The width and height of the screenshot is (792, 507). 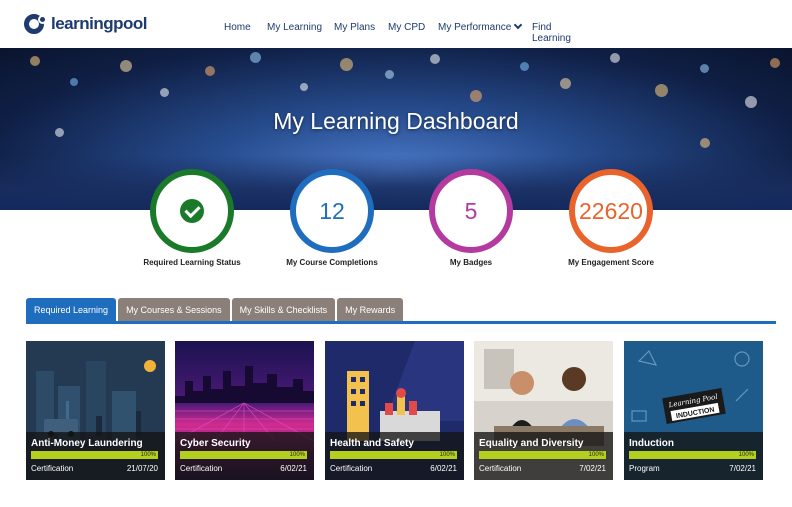 I want to click on stat-circle, so click(x=192, y=211).